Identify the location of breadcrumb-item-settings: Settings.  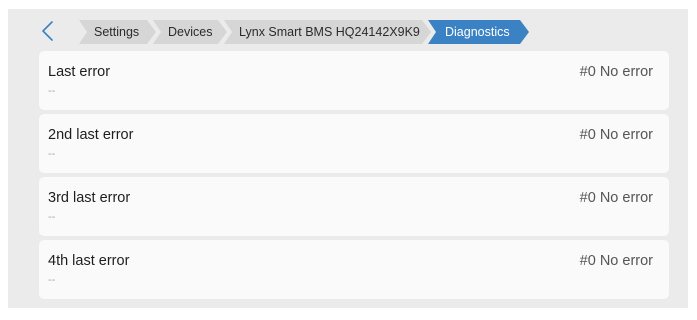
(118, 32).